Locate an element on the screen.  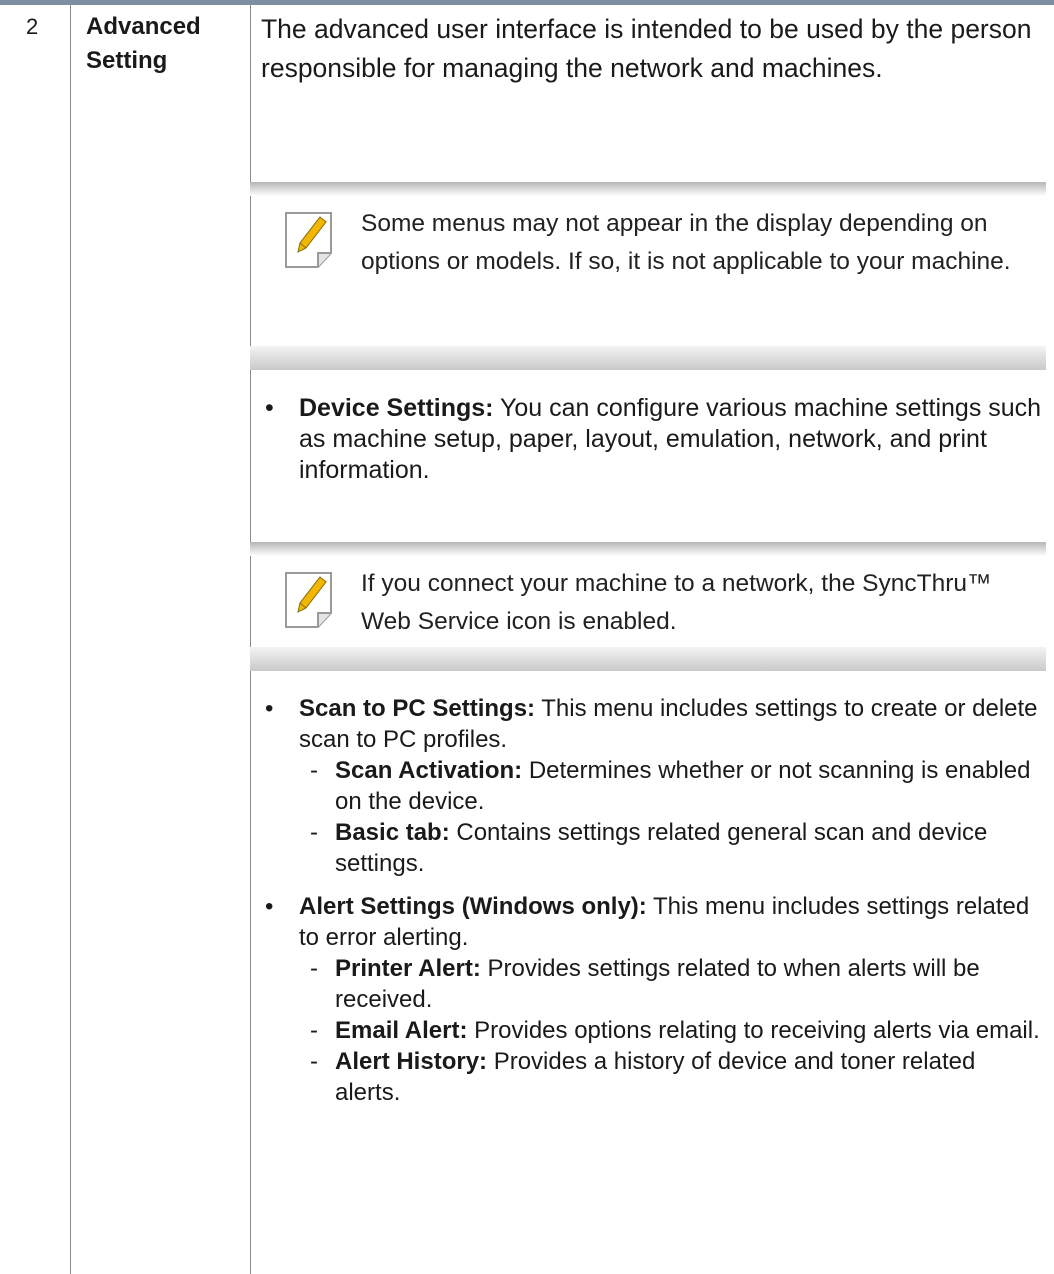
sub-item-term: Scan Activation: is located at coordinates (429, 770).